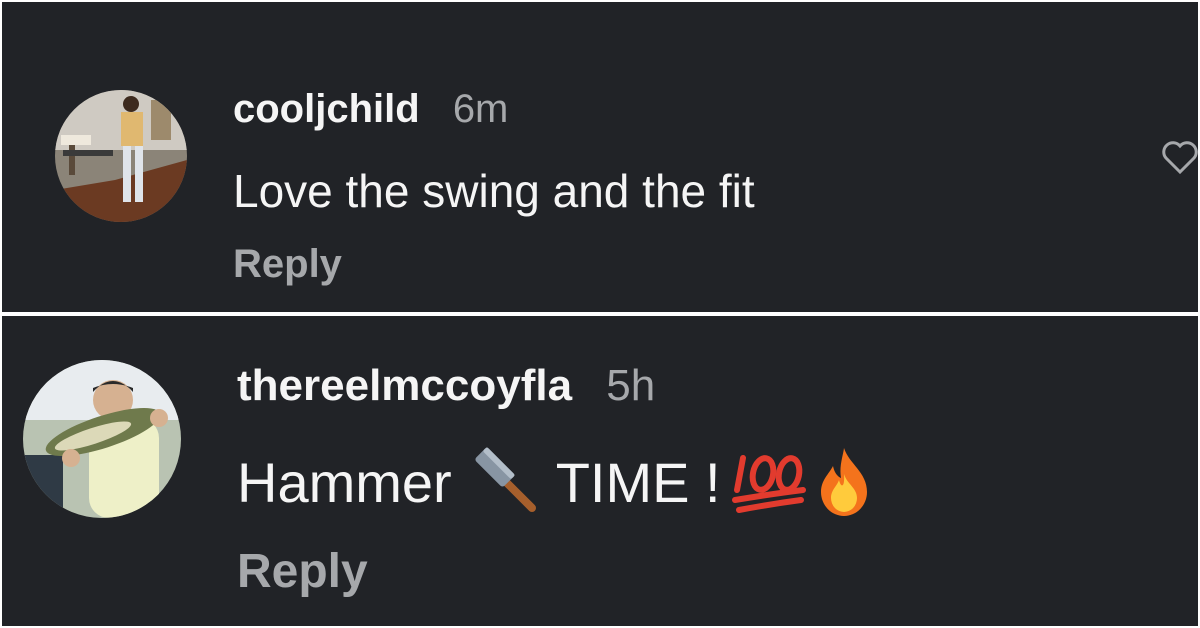  Describe the element at coordinates (494, 191) in the screenshot. I see `comment-text: Love the swing and the fit` at that location.